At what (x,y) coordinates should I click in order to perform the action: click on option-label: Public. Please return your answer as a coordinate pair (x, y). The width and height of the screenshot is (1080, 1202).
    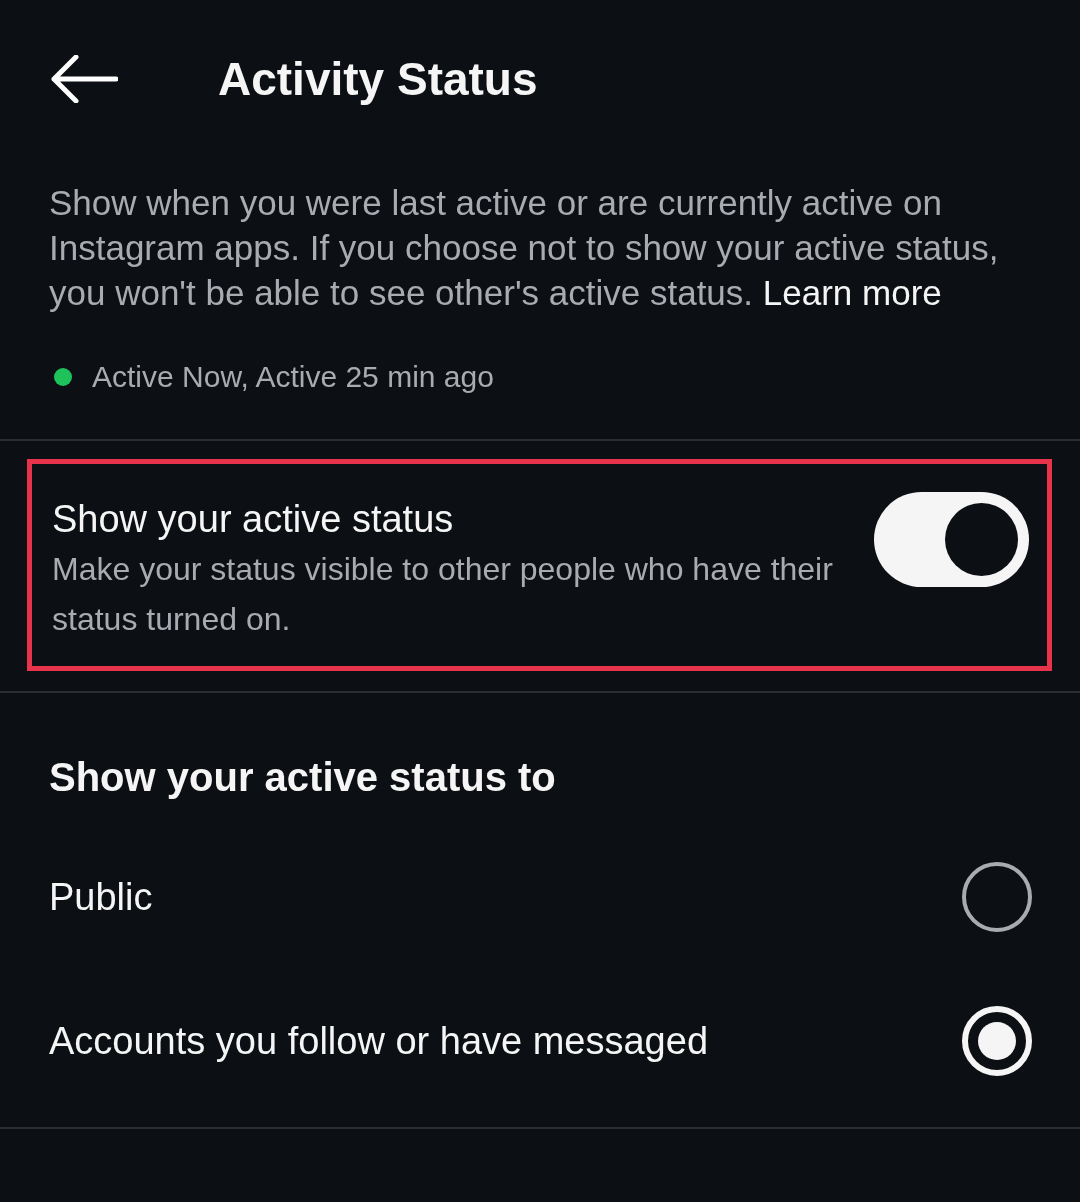
    Looking at the image, I should click on (101, 897).